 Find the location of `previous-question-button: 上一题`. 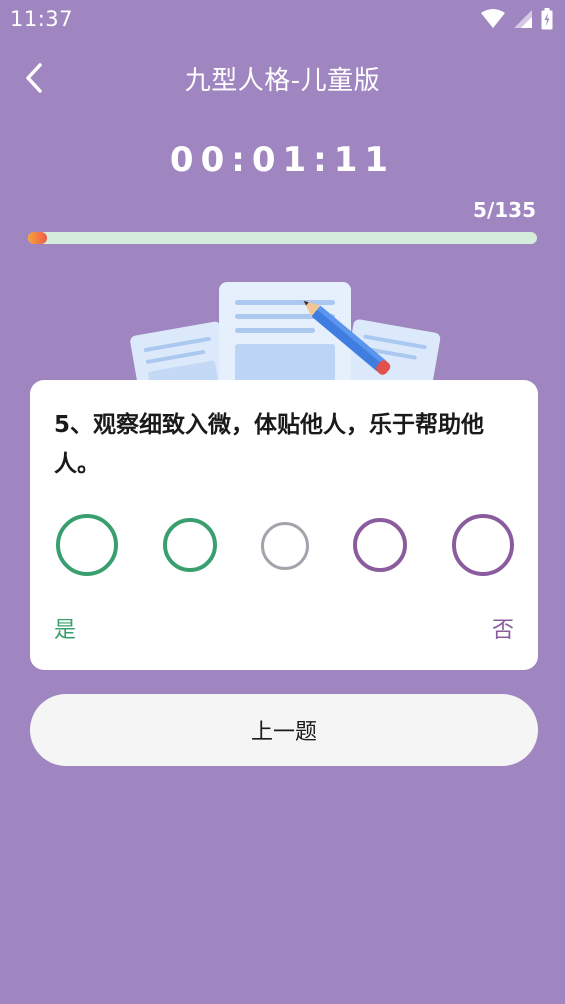

previous-question-button: 上一题 is located at coordinates (284, 730).